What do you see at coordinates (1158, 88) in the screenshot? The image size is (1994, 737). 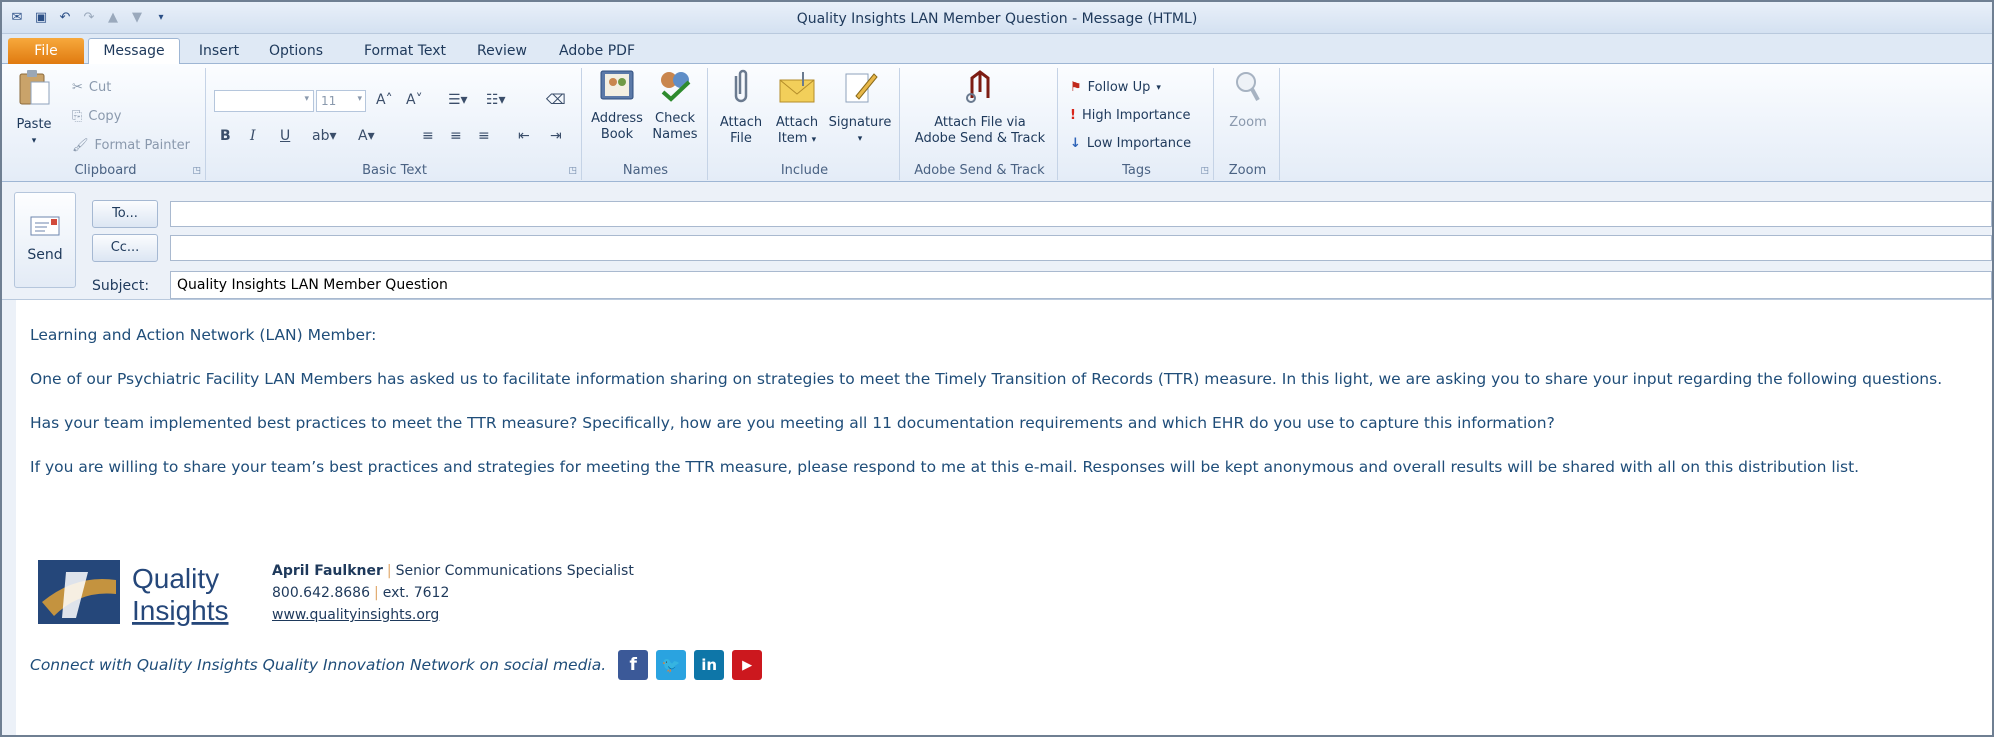 I see `follow-up-dropdown-icon: ▾` at bounding box center [1158, 88].